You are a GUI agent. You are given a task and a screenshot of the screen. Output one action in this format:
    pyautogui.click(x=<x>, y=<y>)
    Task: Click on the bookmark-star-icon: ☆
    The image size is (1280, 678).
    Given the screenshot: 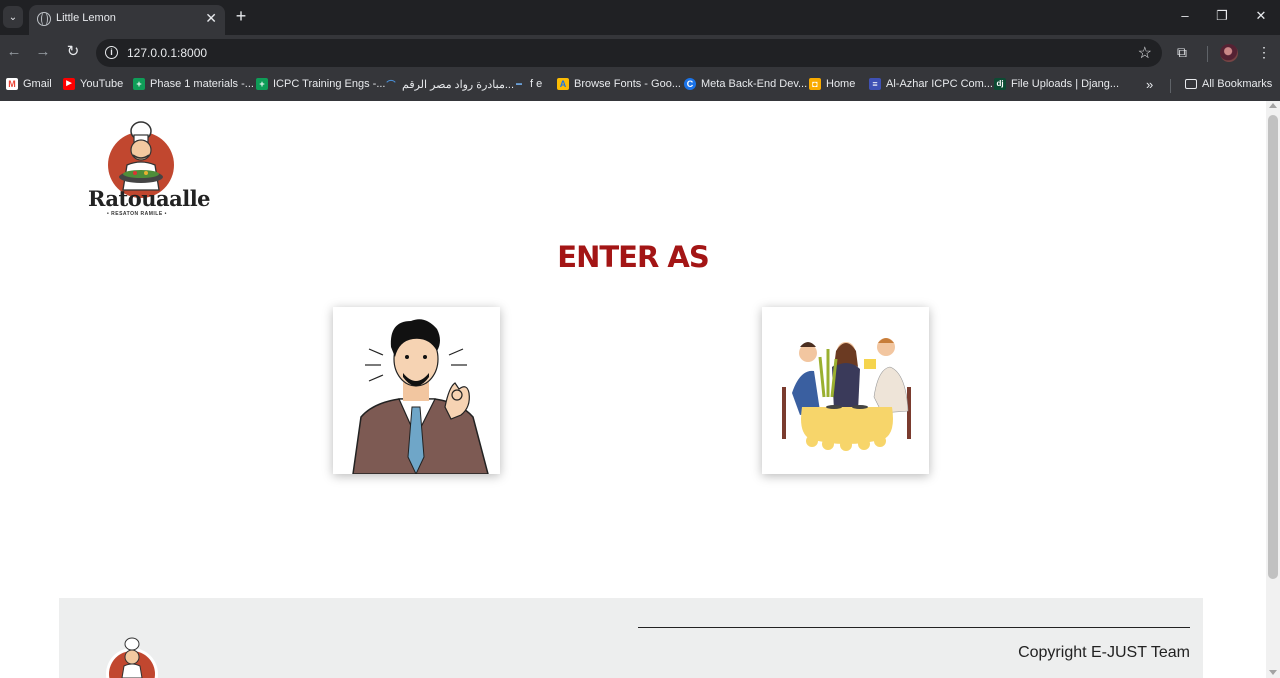 What is the action you would take?
    pyautogui.click(x=1145, y=53)
    